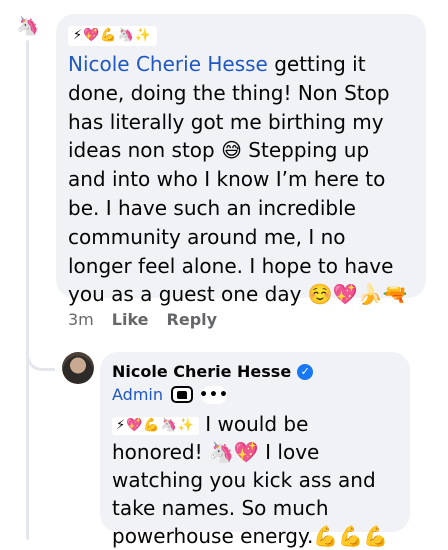 The width and height of the screenshot is (448, 550). I want to click on verified-badge-icon: ✓, so click(305, 371).